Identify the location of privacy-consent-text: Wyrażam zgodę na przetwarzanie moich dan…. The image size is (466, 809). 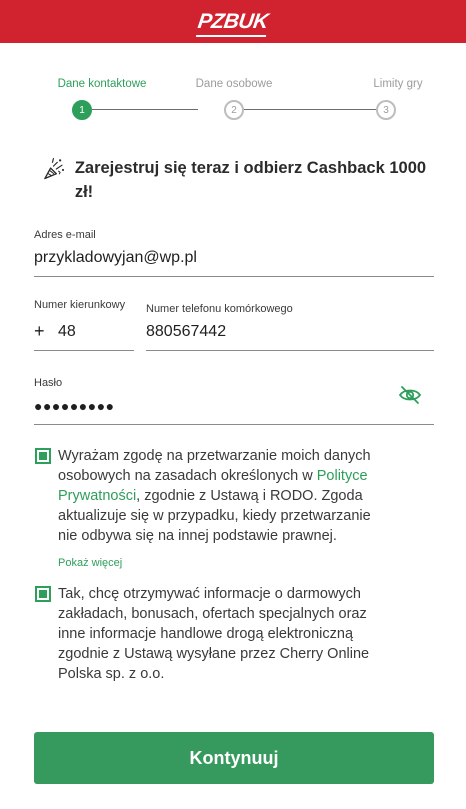
(223, 496).